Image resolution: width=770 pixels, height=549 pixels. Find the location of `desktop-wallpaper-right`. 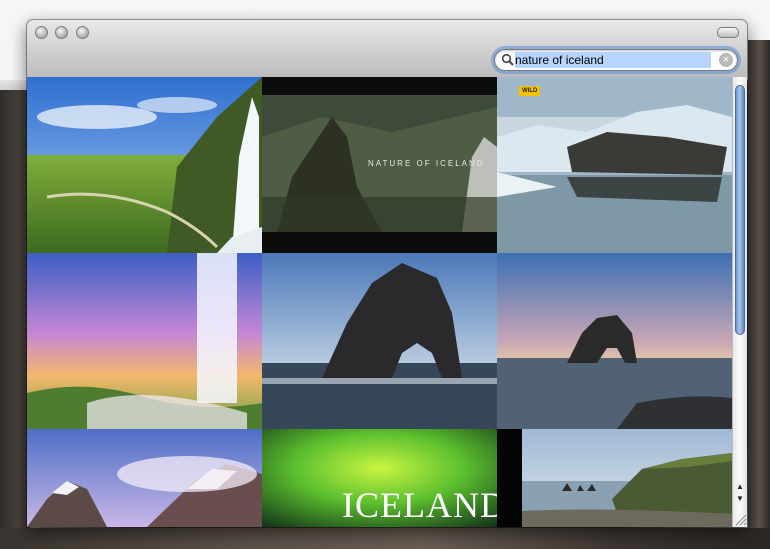

desktop-wallpaper-right is located at coordinates (759, 294).